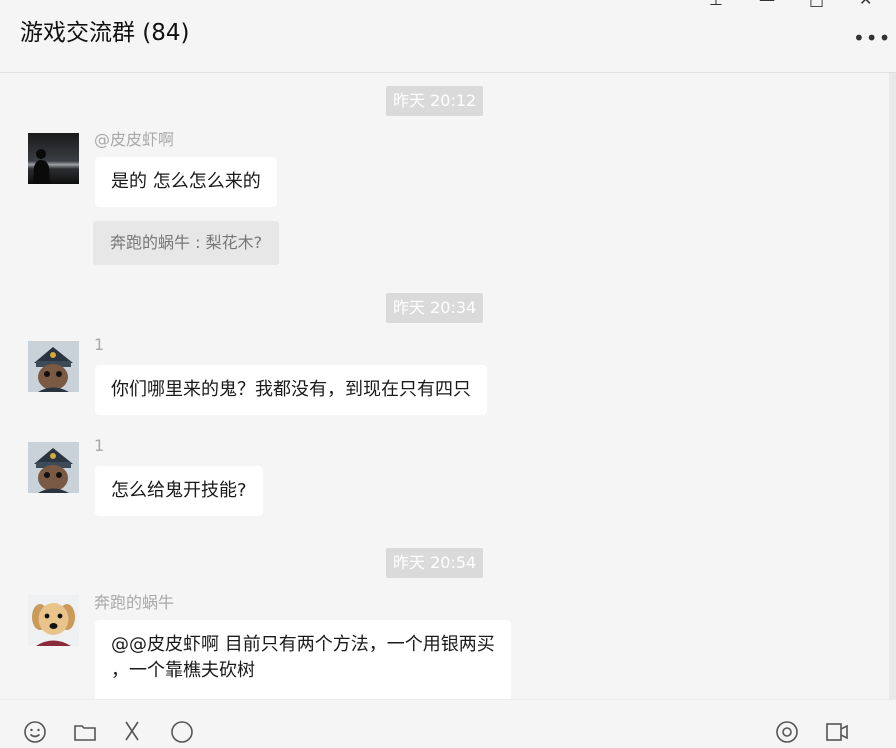  What do you see at coordinates (816, 4) in the screenshot?
I see `maximize-icon: □` at bounding box center [816, 4].